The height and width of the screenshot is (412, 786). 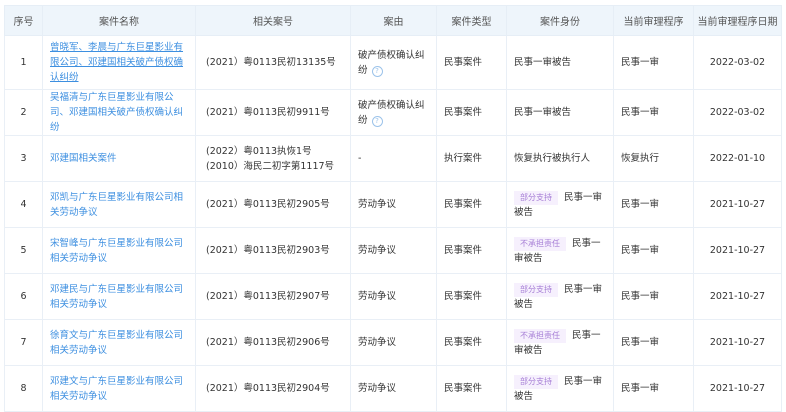 What do you see at coordinates (116, 251) in the screenshot?
I see `case-name-link: 宋智峰与广东巨星影业有限公司相关劳动争议` at bounding box center [116, 251].